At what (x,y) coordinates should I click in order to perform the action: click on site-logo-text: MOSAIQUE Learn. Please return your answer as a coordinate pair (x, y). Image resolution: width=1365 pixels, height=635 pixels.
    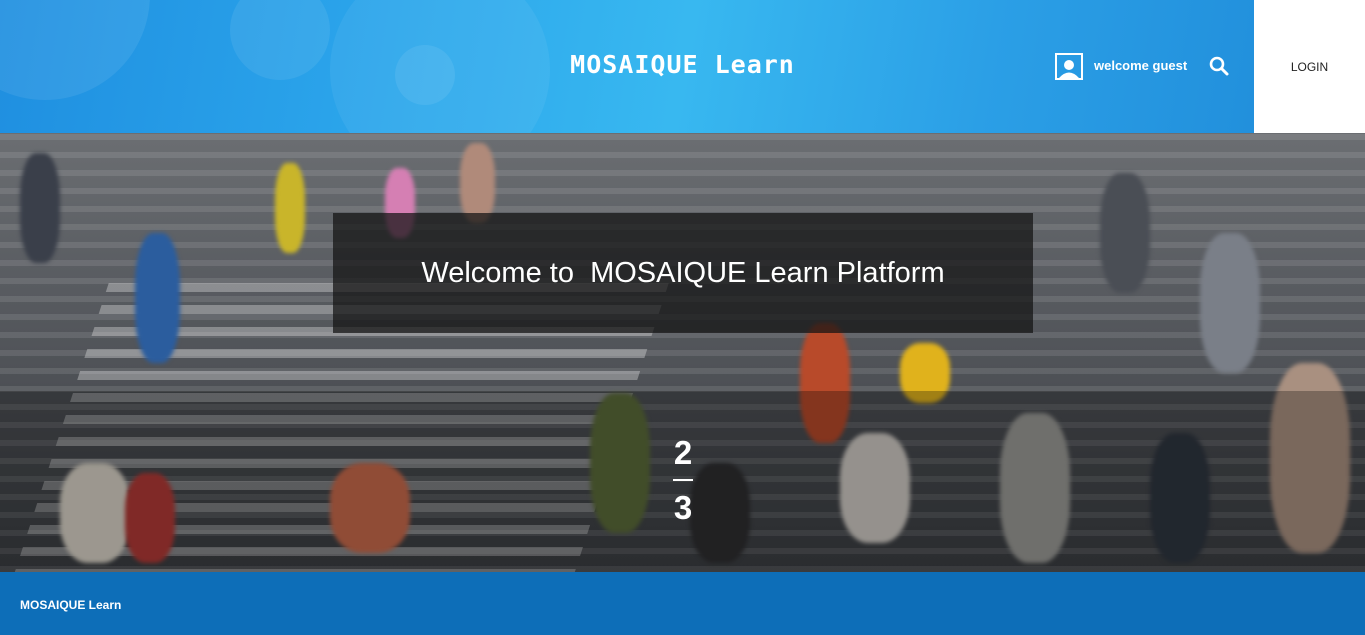
    Looking at the image, I should click on (682, 64).